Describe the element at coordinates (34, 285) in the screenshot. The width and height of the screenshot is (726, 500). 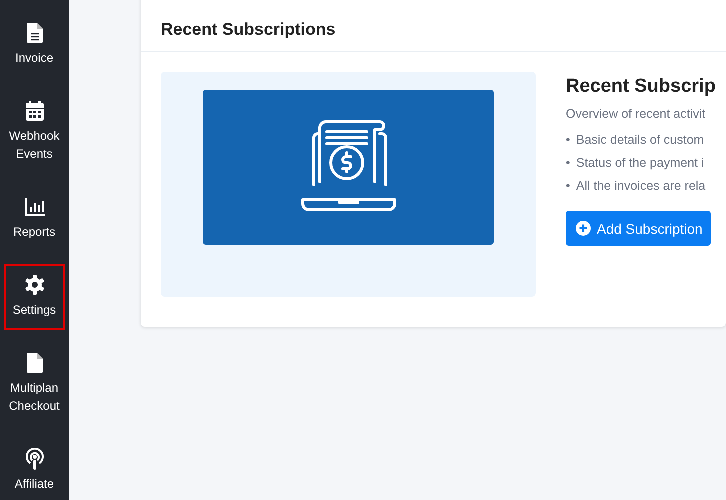
I see `settings-icon` at that location.